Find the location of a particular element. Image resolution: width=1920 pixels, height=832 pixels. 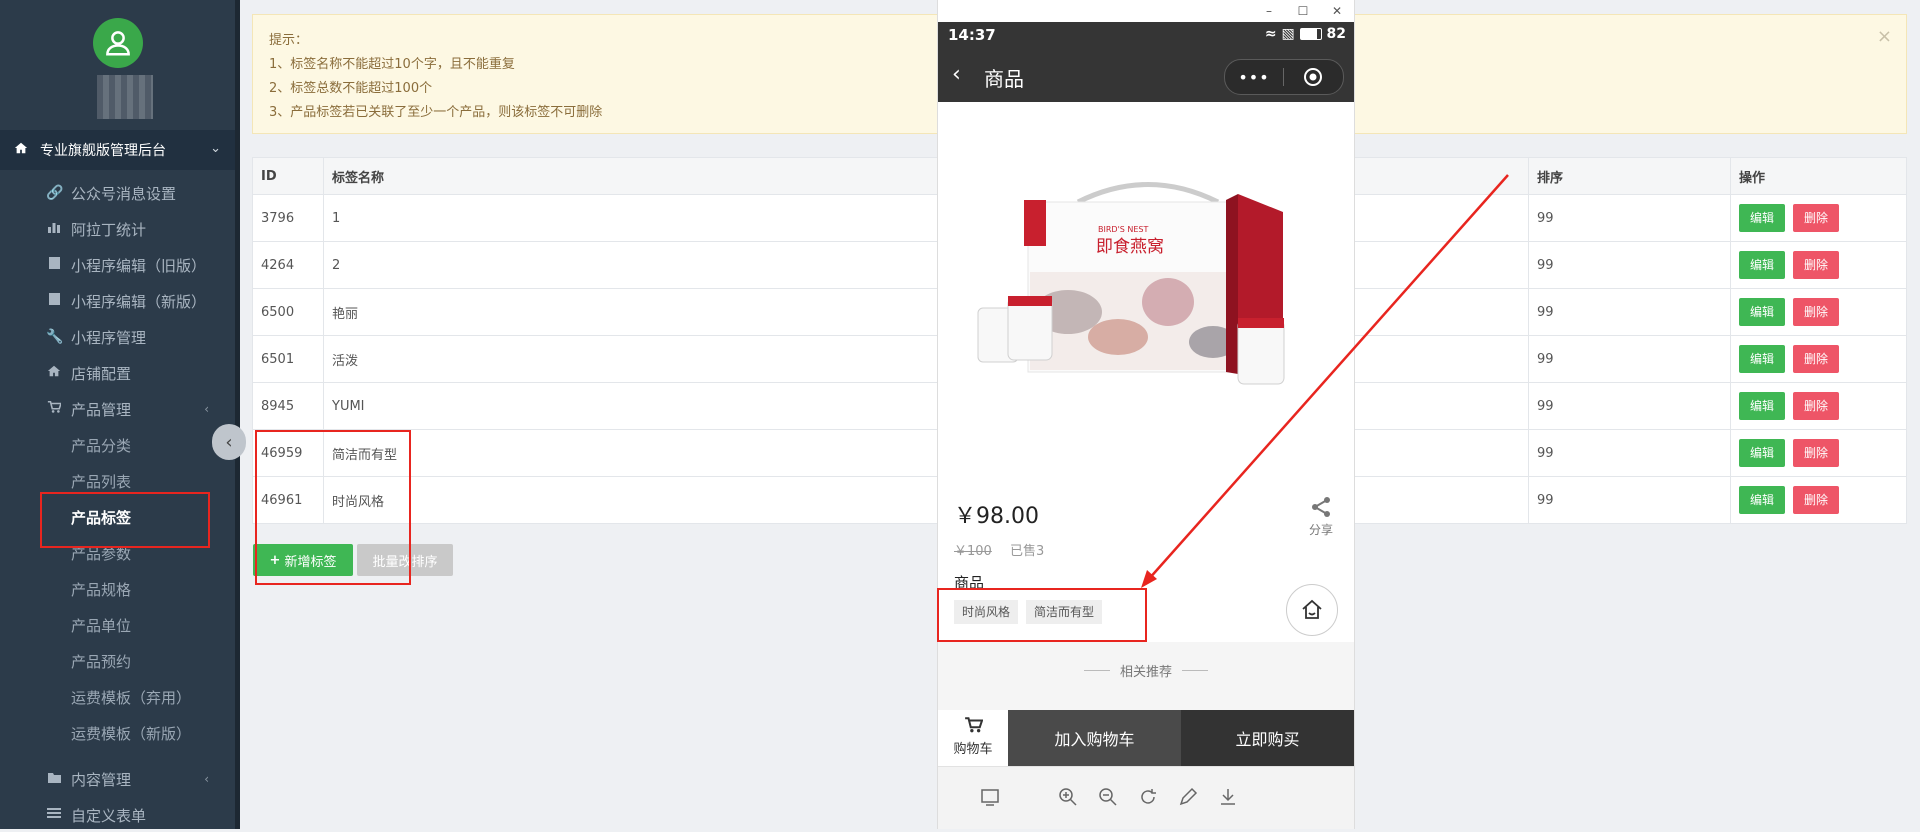

annotation-arrow is located at coordinates (1325, 381).